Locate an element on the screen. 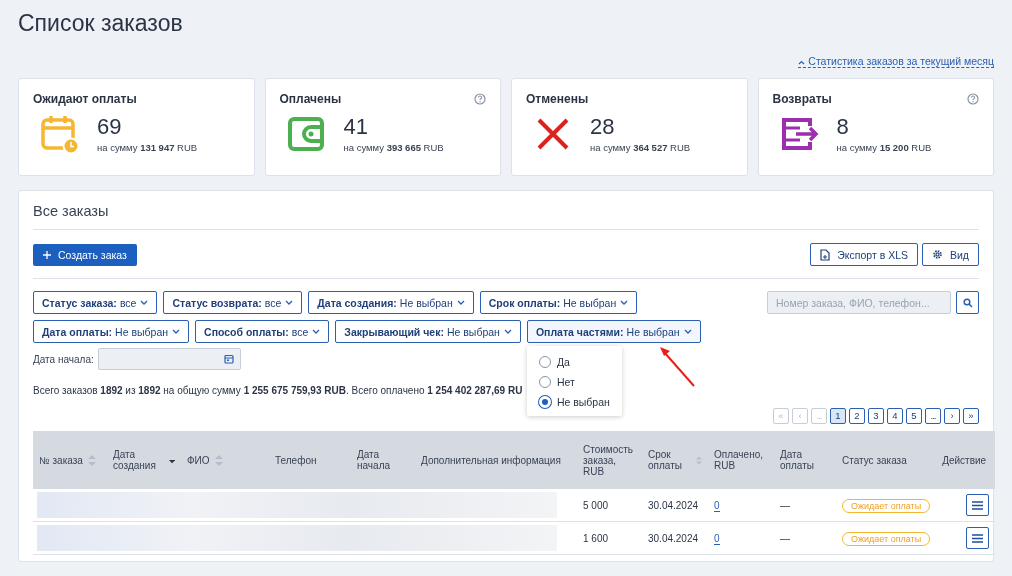  page-button: 1 is located at coordinates (838, 416).